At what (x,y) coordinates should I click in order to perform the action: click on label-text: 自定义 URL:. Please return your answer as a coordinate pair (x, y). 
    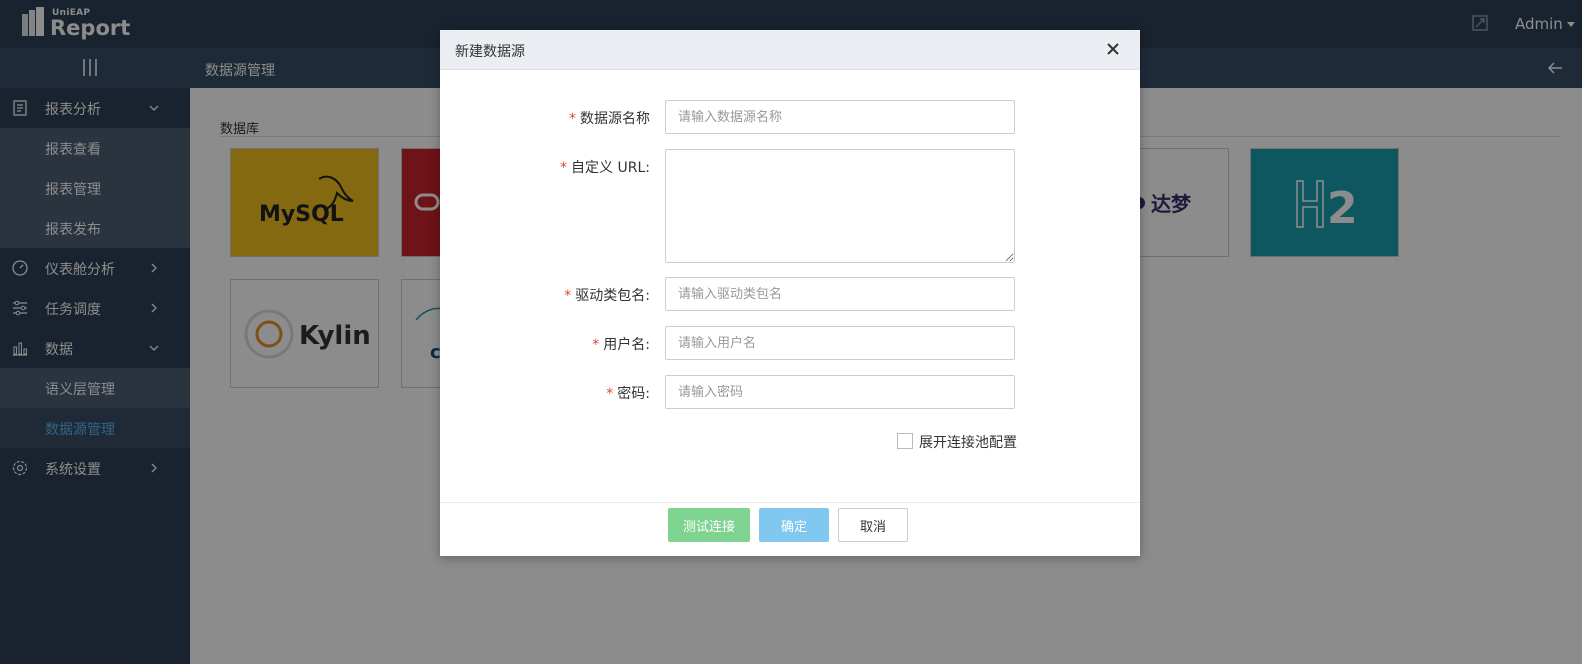
    Looking at the image, I should click on (610, 168).